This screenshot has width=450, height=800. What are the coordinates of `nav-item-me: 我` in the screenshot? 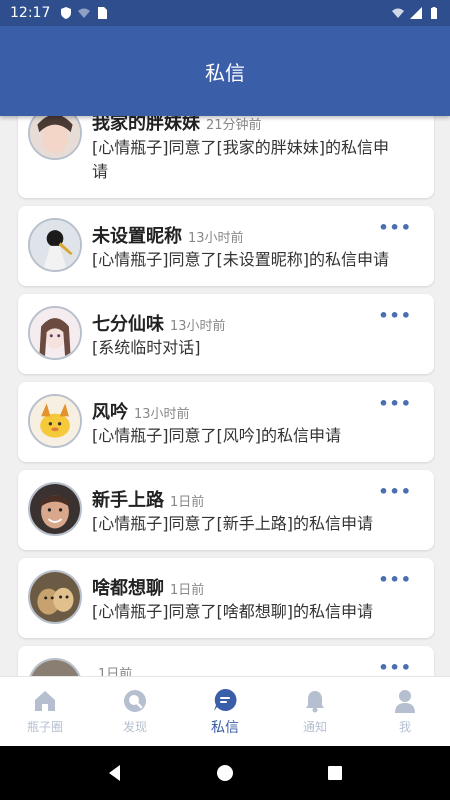 It's located at (405, 711).